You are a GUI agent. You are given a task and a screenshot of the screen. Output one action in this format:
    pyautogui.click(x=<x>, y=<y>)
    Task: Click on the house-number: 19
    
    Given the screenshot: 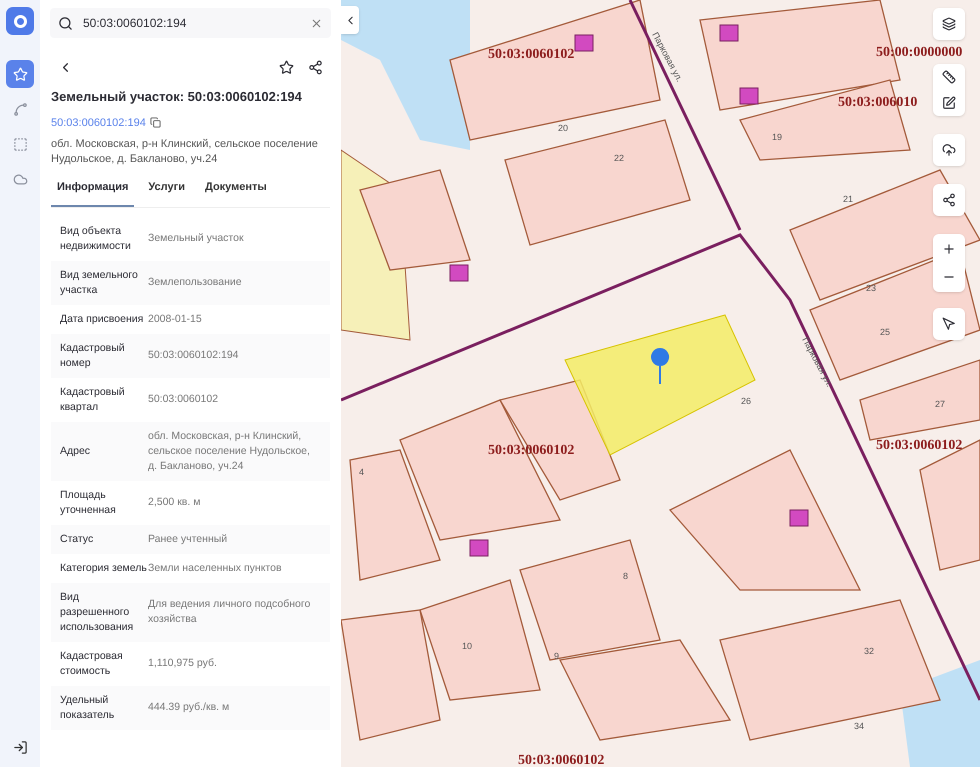 What is the action you would take?
    pyautogui.click(x=777, y=137)
    